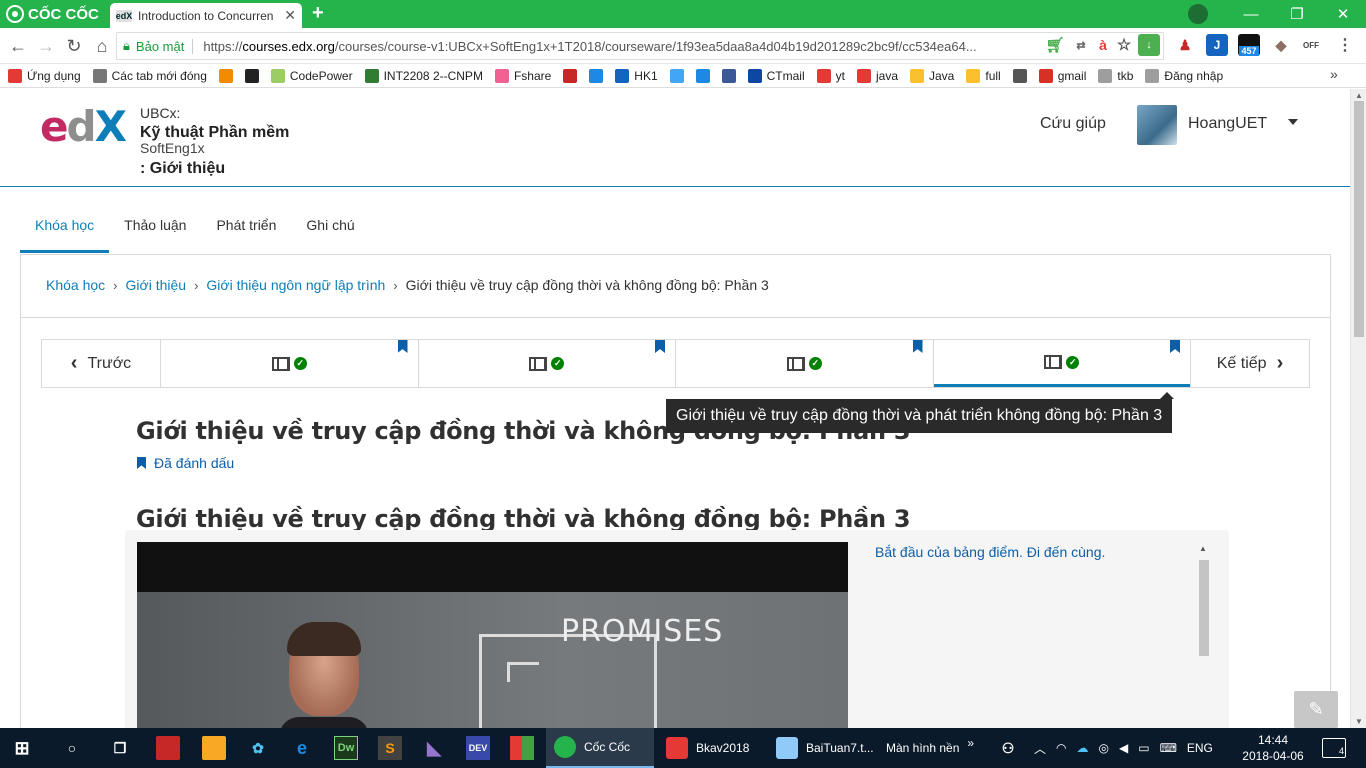 Image resolution: width=1366 pixels, height=768 pixels. What do you see at coordinates (1184, 75) in the screenshot?
I see `bookmark-item: Đăng nhập` at bounding box center [1184, 75].